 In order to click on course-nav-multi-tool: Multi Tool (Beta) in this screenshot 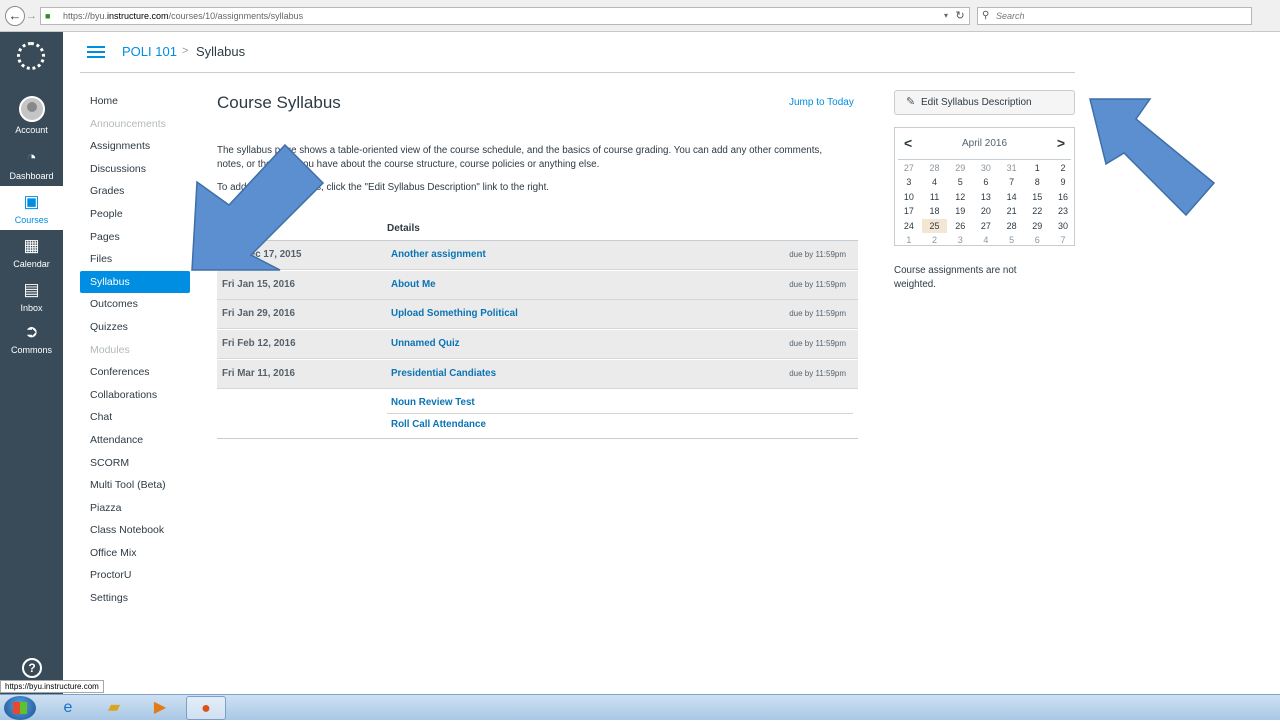, I will do `click(136, 485)`.